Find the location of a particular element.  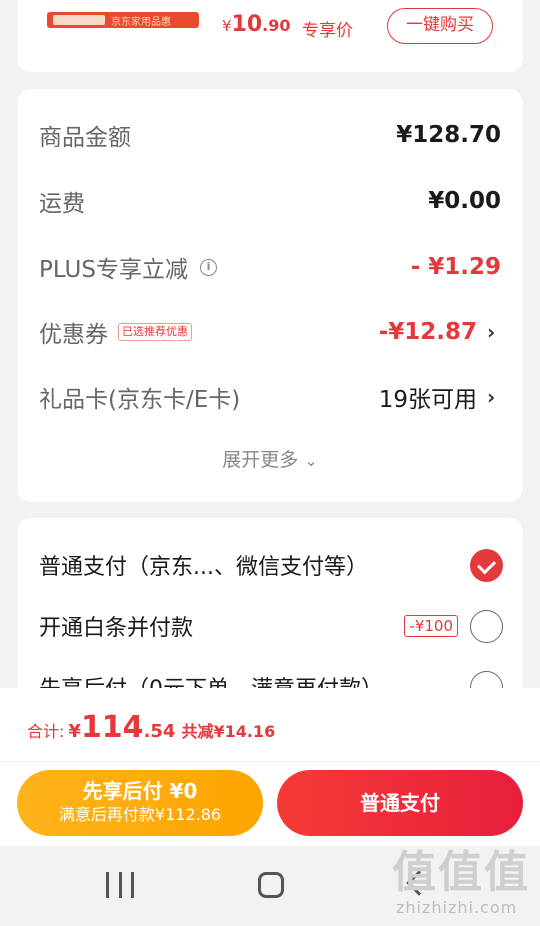

radio-checked-icon is located at coordinates (486, 565).